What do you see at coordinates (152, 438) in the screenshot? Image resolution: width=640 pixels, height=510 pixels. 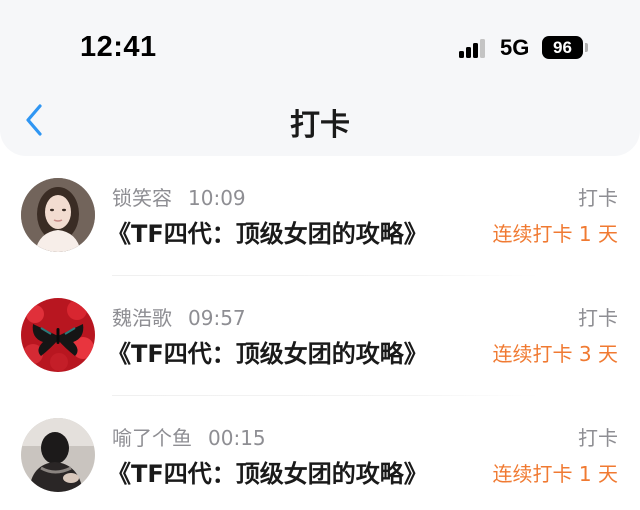 I see `username: 喻了个鱼` at bounding box center [152, 438].